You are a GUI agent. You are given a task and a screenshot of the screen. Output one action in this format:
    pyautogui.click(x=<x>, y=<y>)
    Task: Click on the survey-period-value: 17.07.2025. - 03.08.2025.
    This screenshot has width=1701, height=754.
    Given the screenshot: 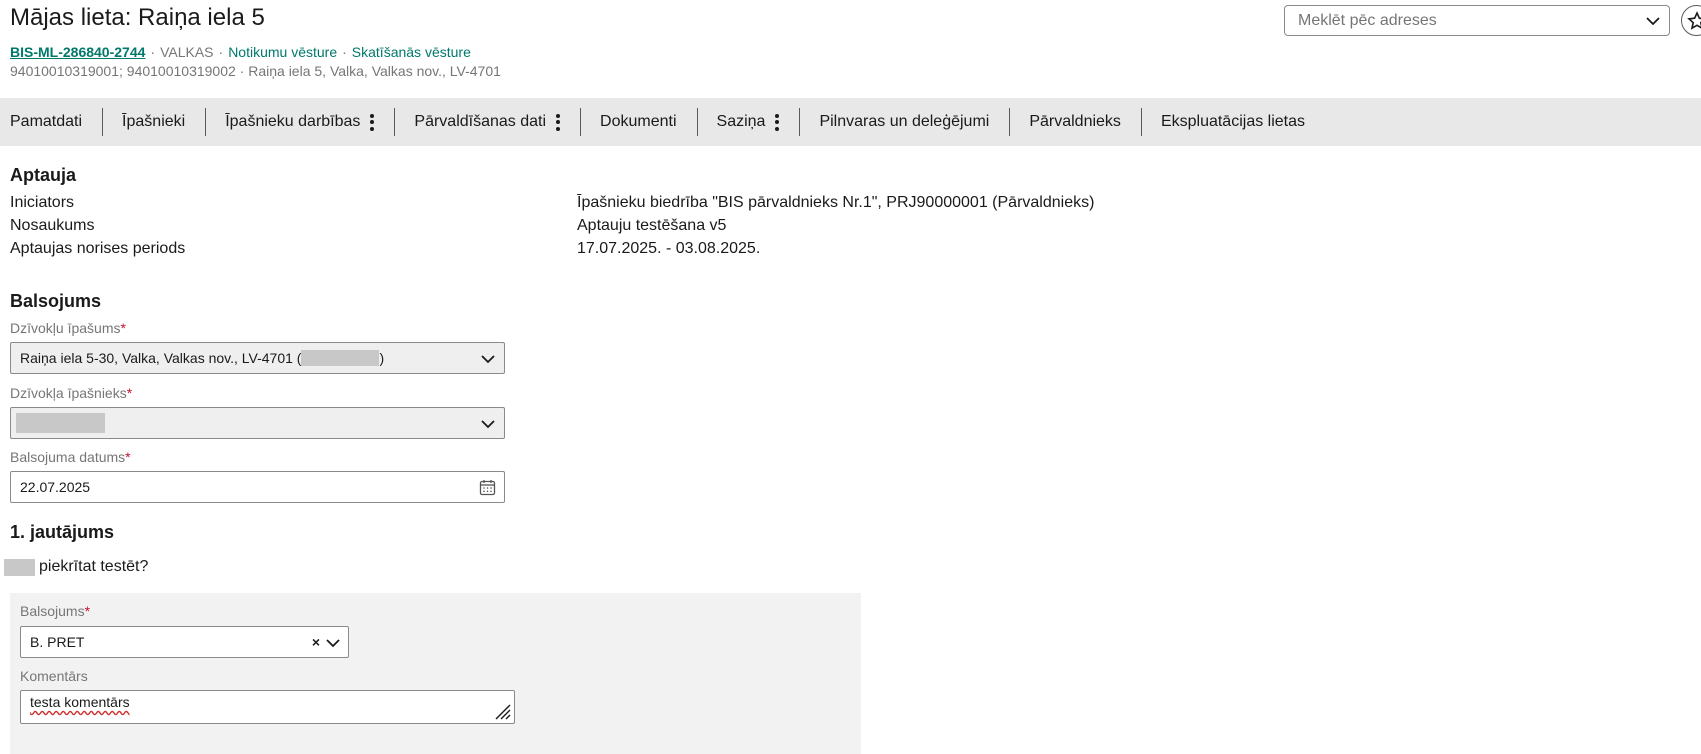 What is the action you would take?
    pyautogui.click(x=669, y=248)
    